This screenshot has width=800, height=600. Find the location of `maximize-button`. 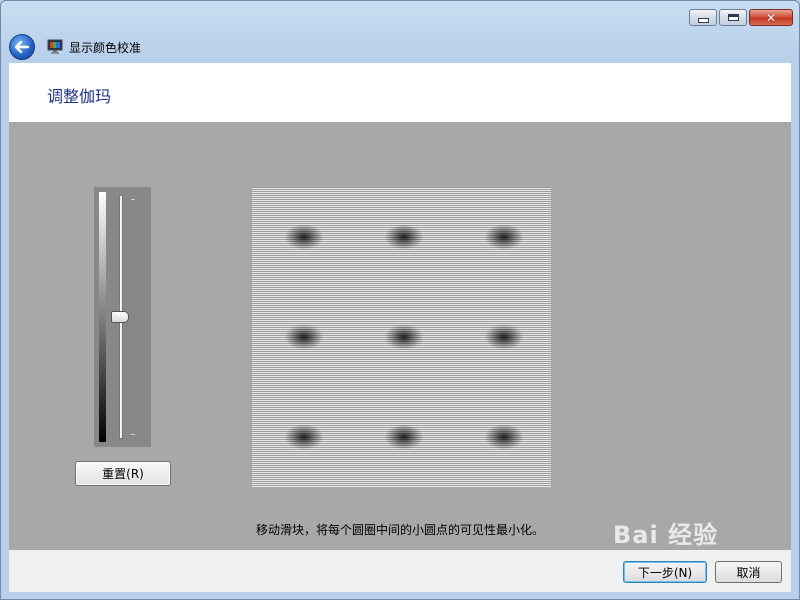

maximize-button is located at coordinates (733, 17).